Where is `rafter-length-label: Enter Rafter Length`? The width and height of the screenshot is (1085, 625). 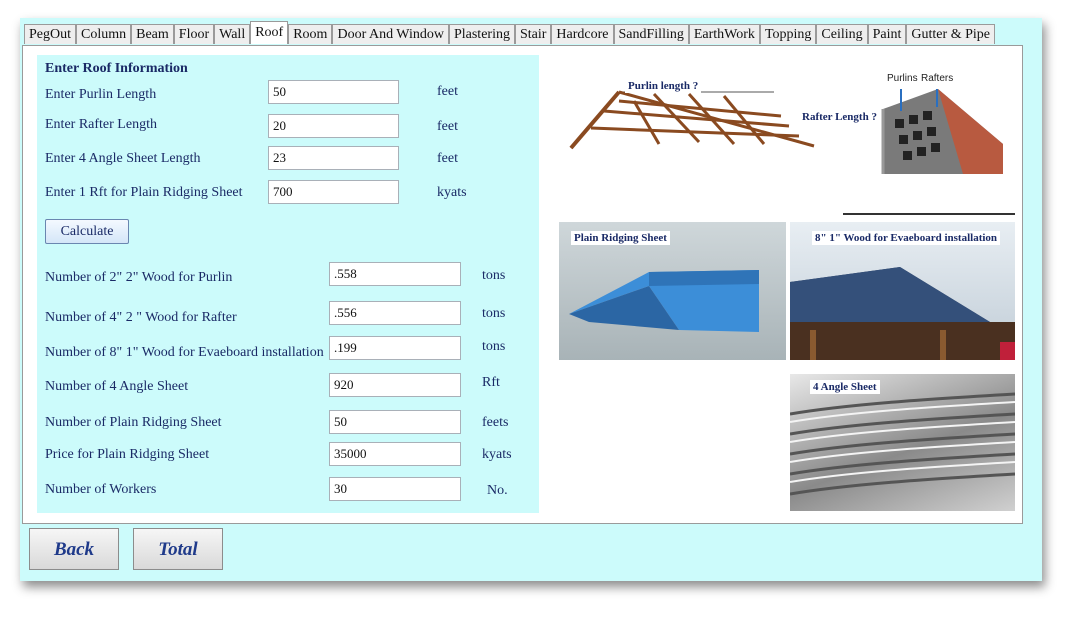
rafter-length-label: Enter Rafter Length is located at coordinates (101, 124).